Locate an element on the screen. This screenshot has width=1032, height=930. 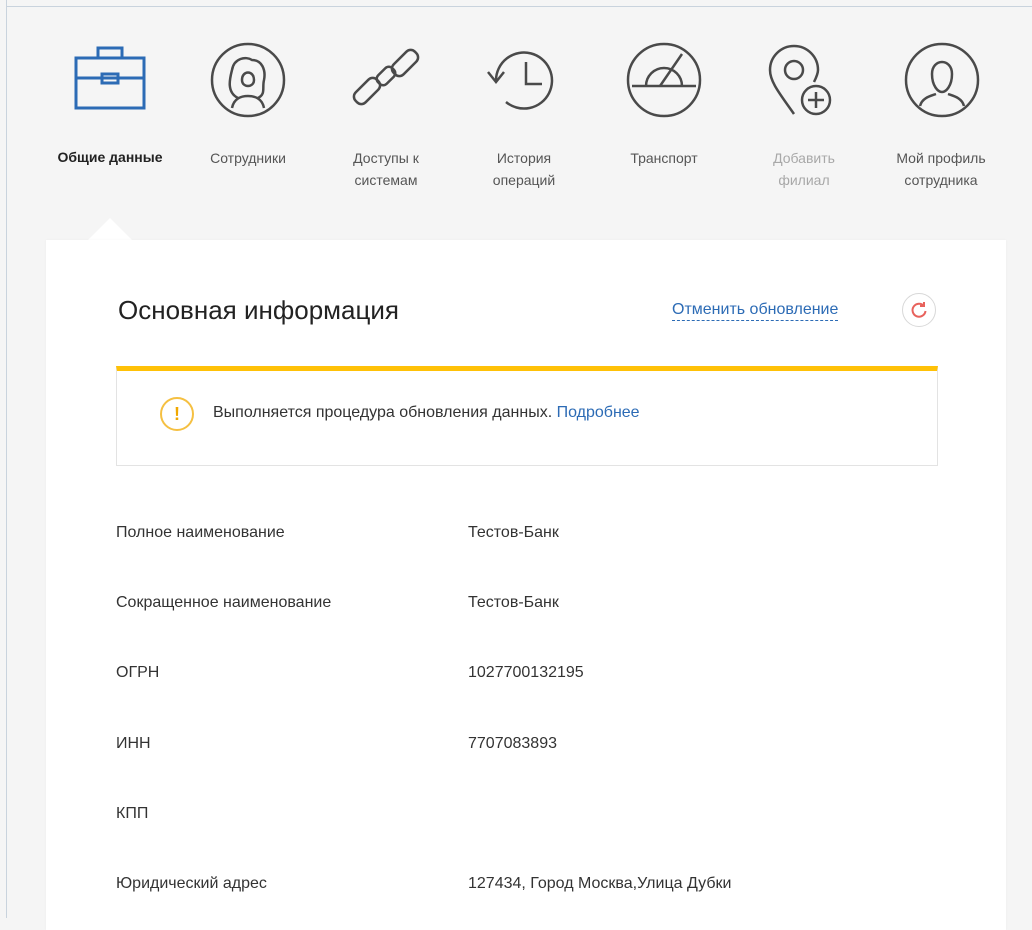
details-link: Подробнее is located at coordinates (598, 412).